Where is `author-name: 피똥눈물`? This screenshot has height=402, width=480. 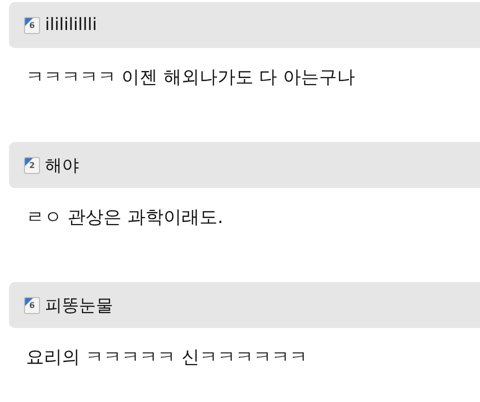 author-name: 피똥눈물 is located at coordinates (79, 305).